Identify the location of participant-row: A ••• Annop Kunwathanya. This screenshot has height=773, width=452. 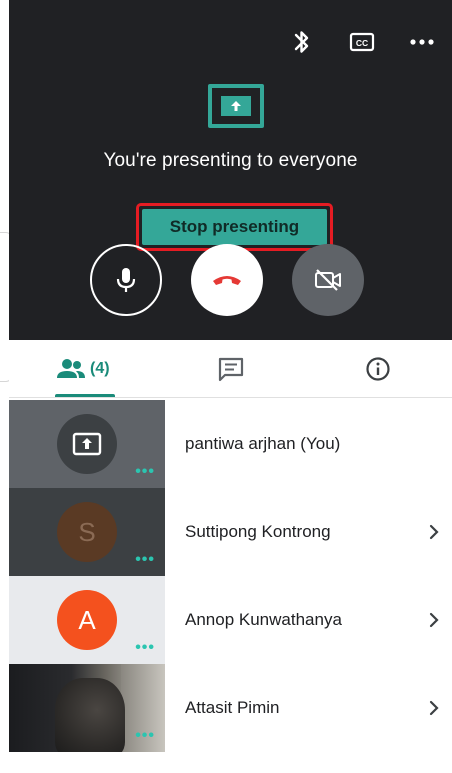
(230, 620).